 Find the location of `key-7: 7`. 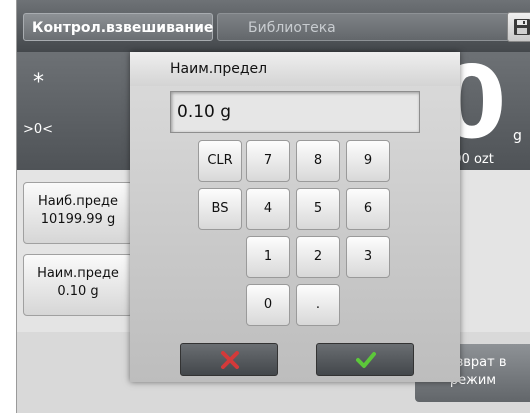

key-7: 7 is located at coordinates (268, 161).